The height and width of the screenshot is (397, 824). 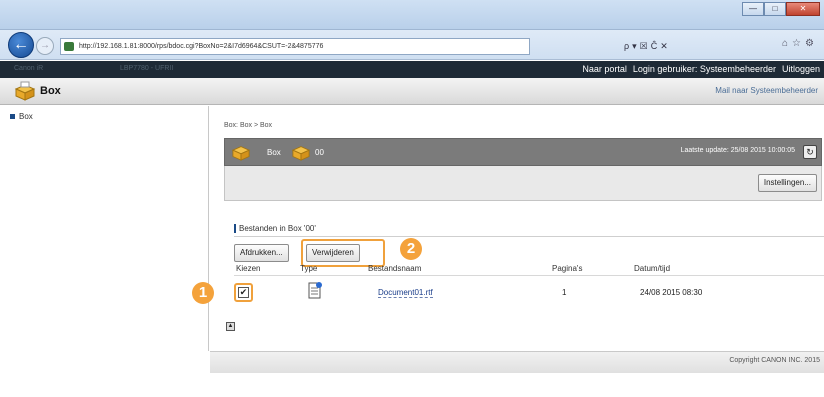 I want to click on maximize-button: □, so click(x=775, y=9).